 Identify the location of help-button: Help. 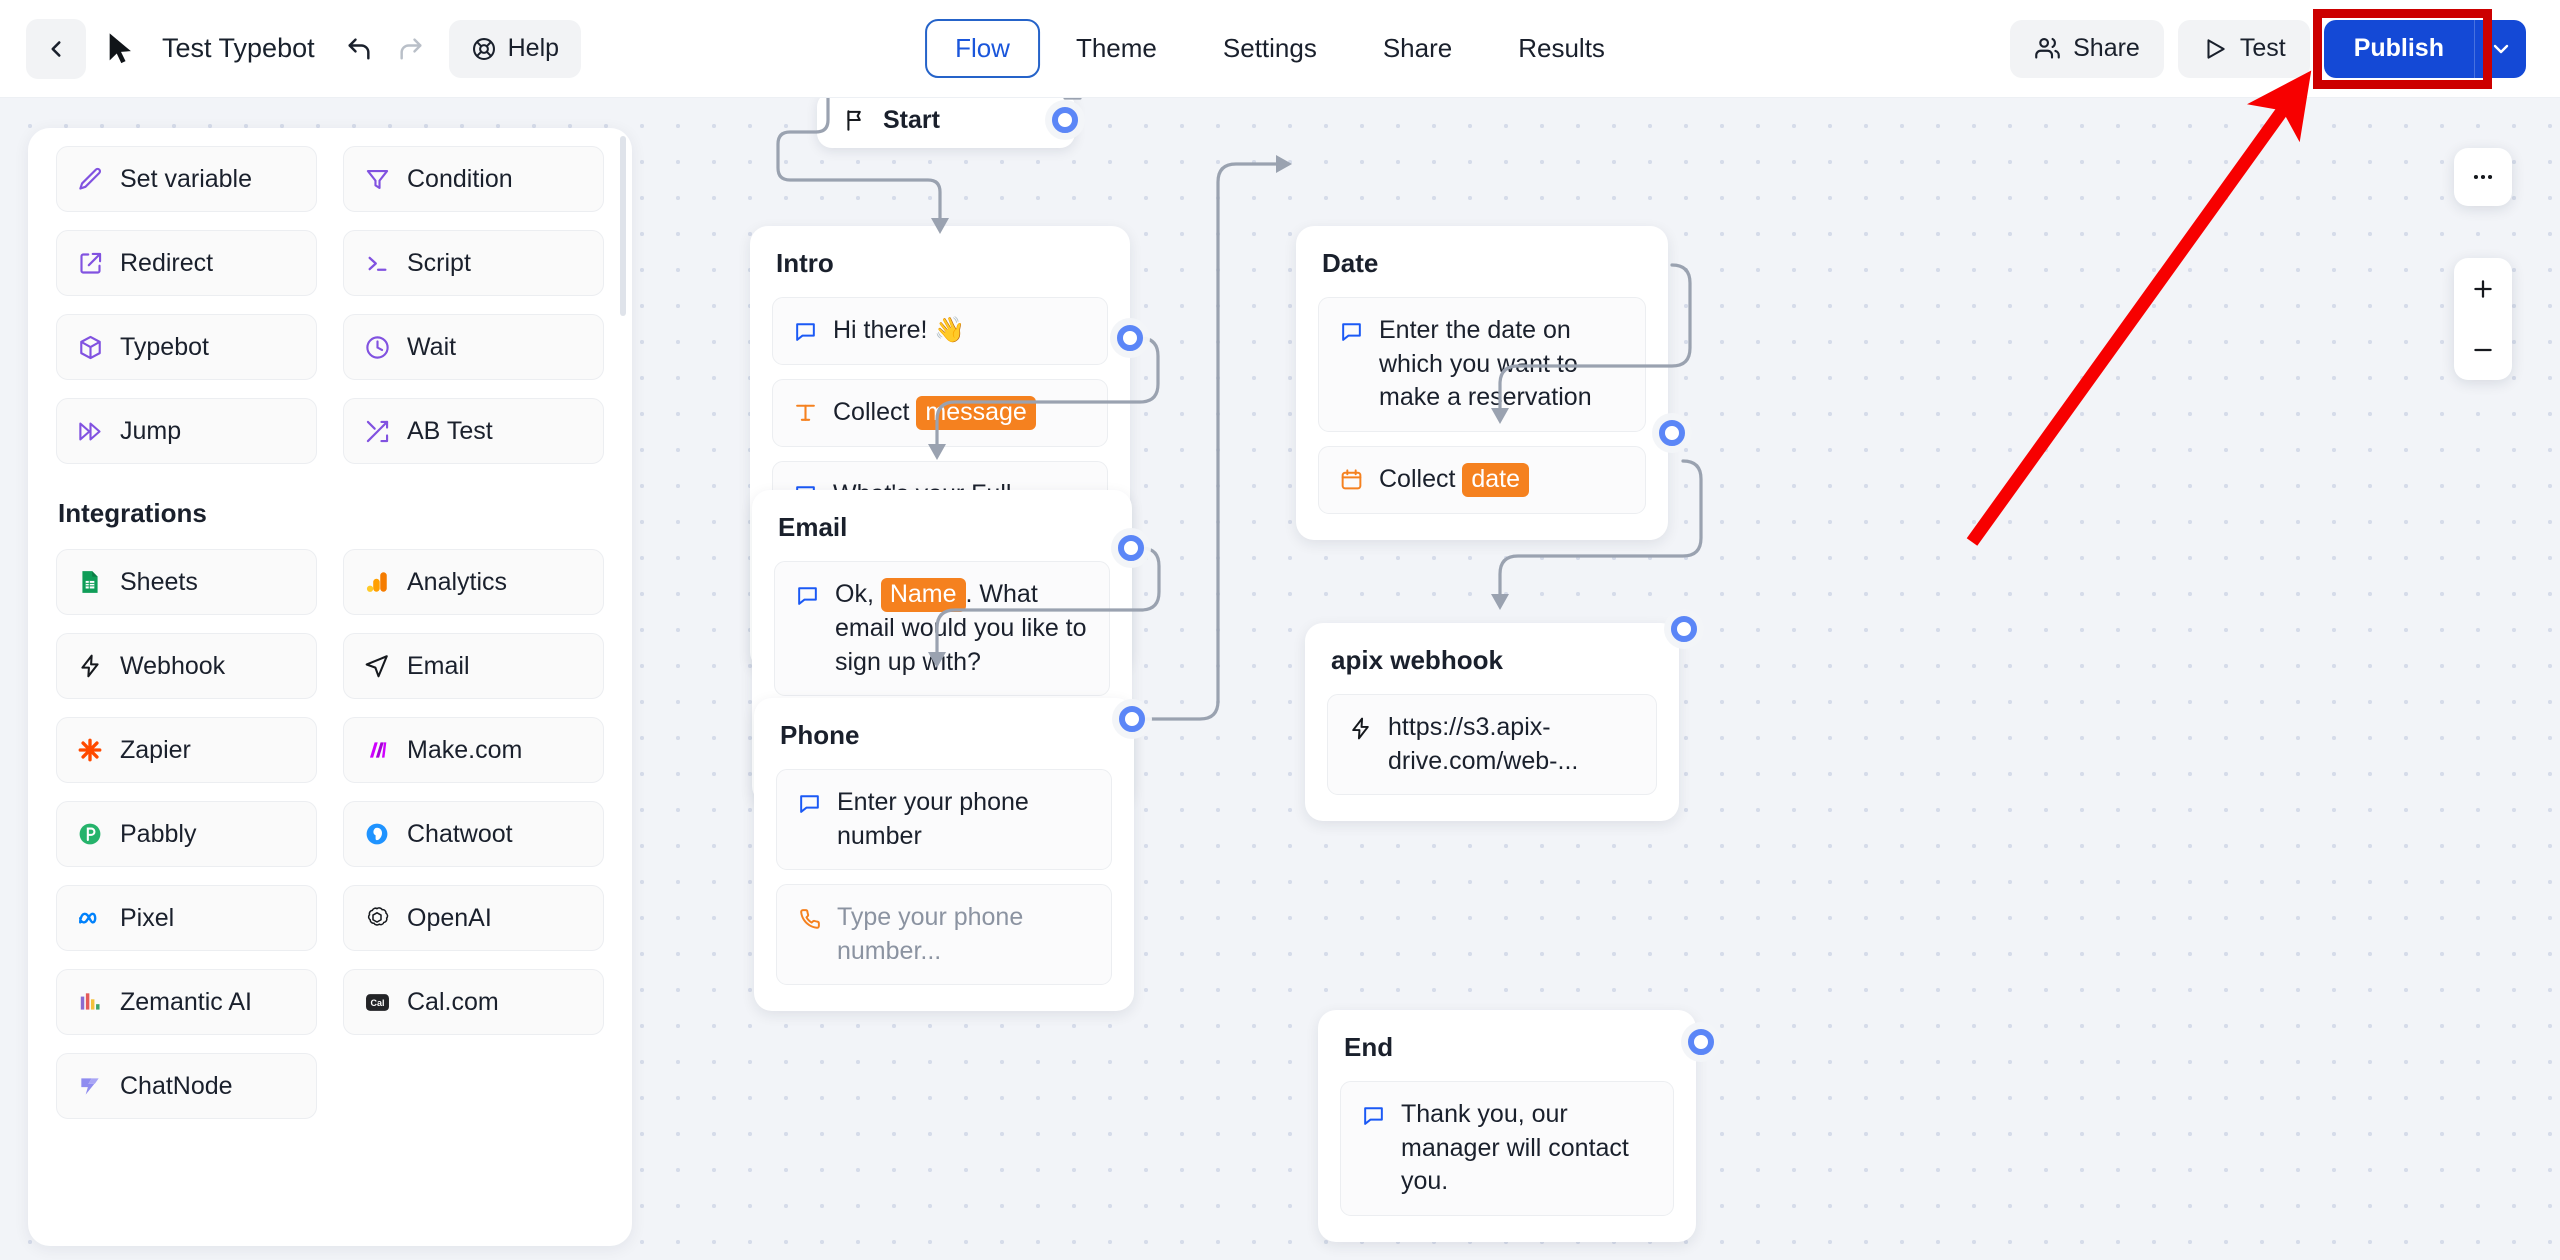
(515, 48).